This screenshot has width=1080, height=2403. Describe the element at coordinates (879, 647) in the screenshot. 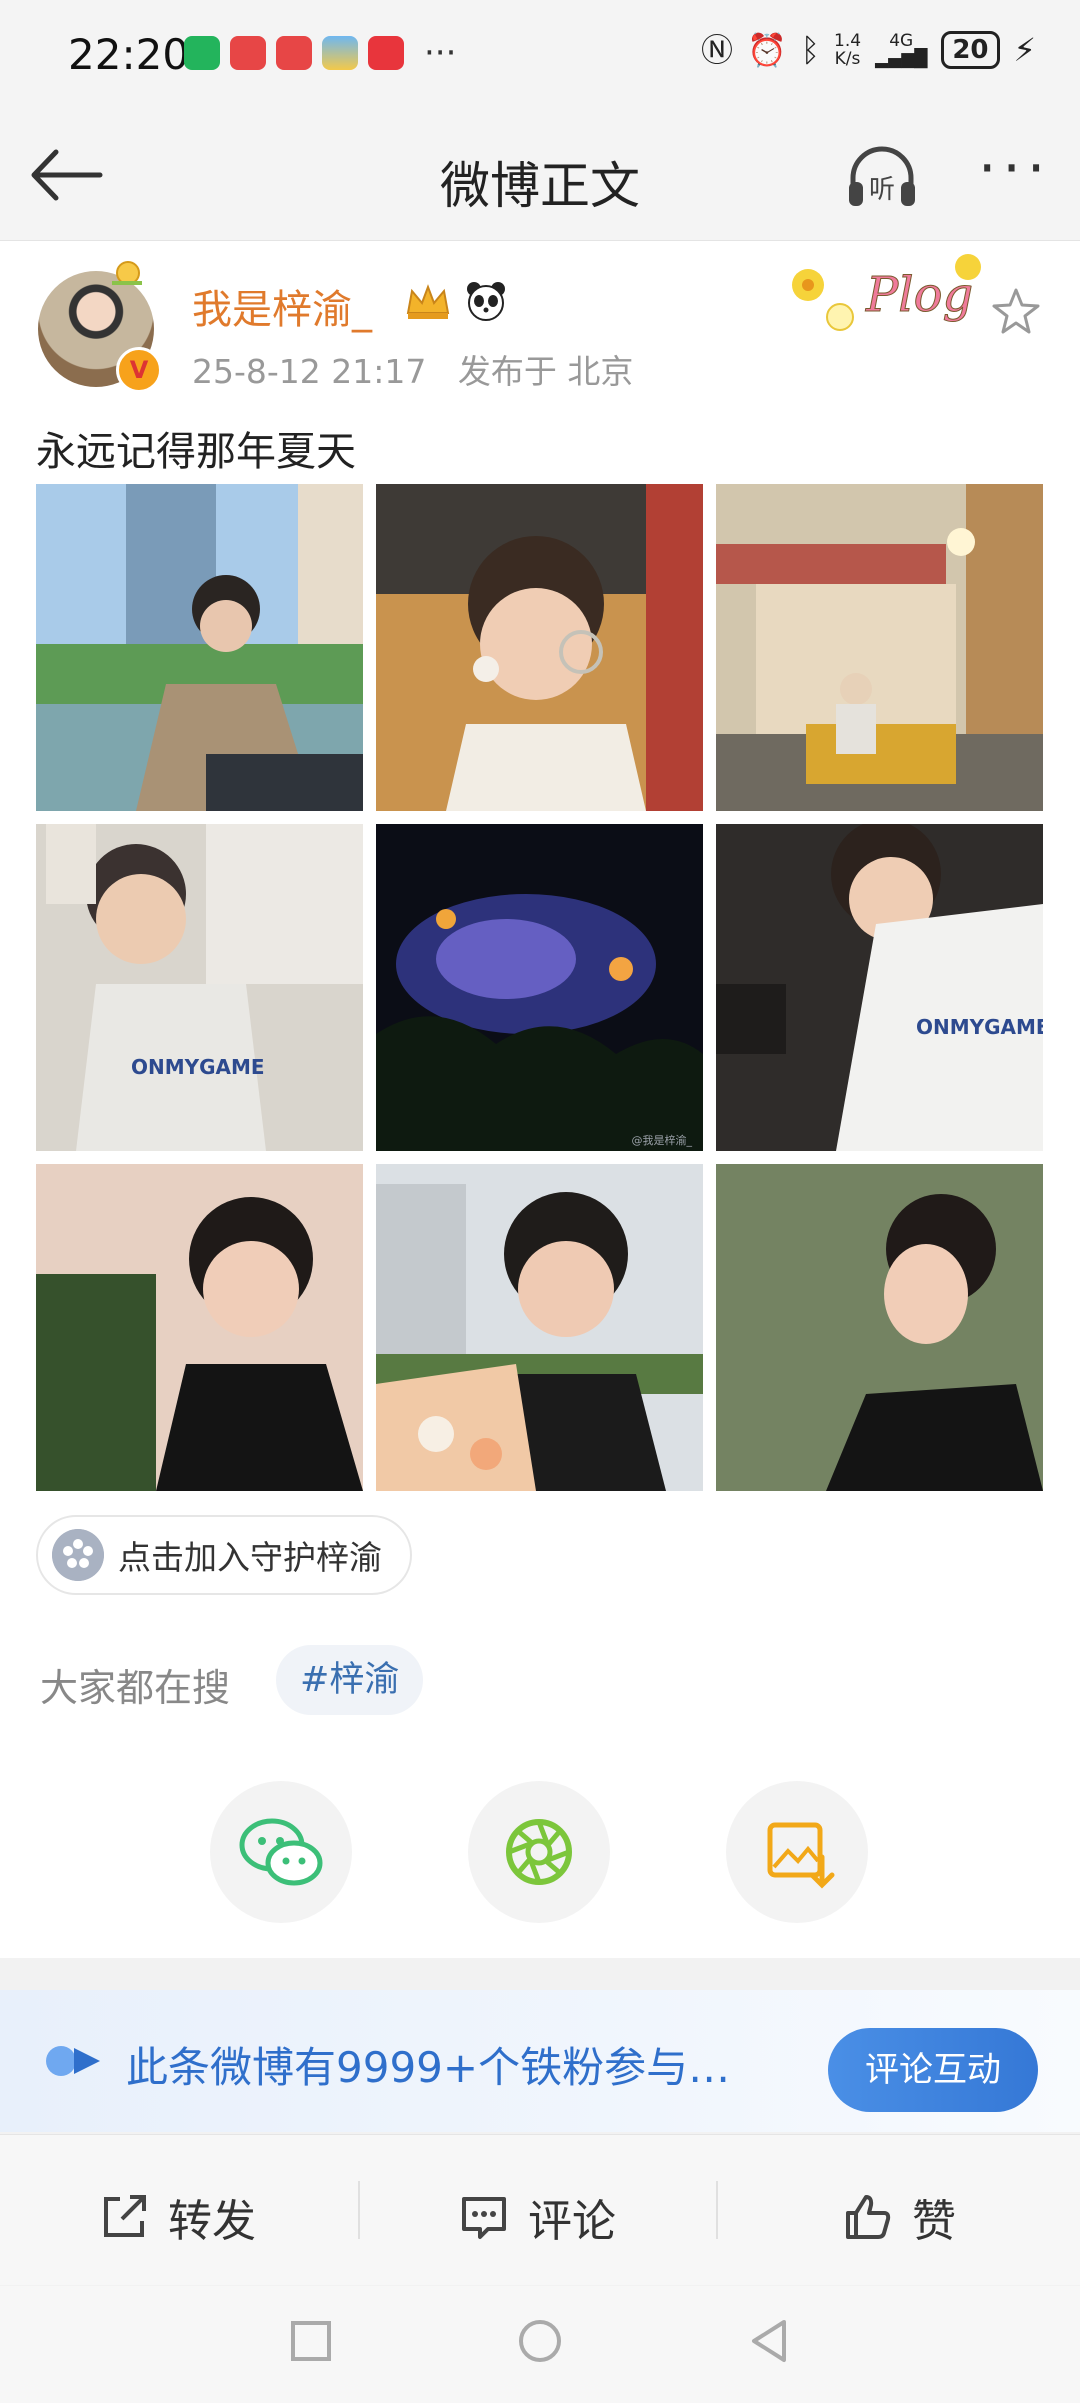

I see `photo-street-tricycle` at that location.